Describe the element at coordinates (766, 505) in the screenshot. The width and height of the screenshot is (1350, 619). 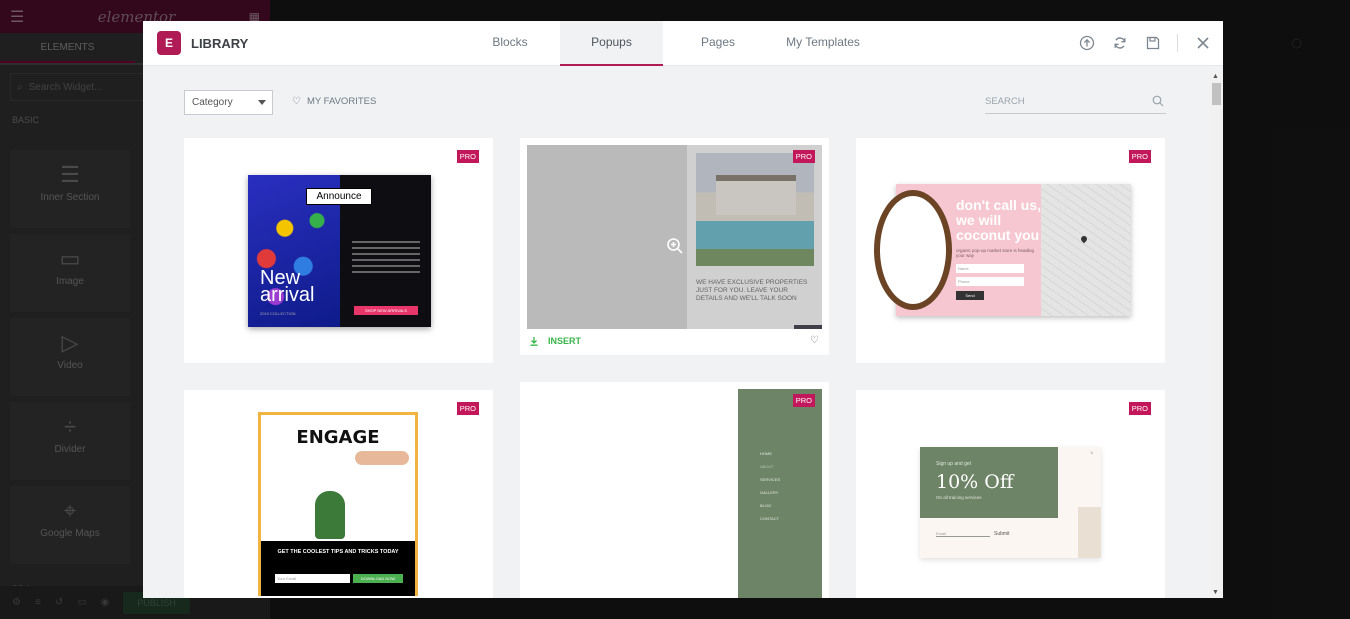
I see `menu-item: BLOG` at that location.